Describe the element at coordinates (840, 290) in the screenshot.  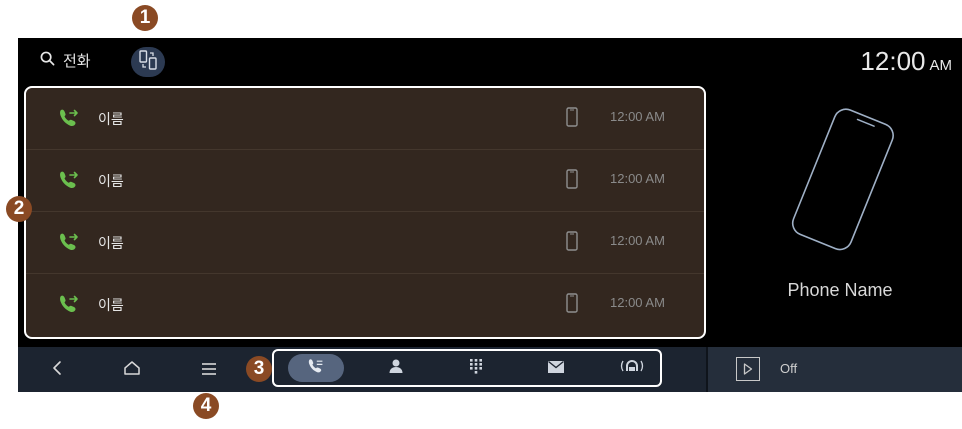
I see `phone-name: Phone Name` at that location.